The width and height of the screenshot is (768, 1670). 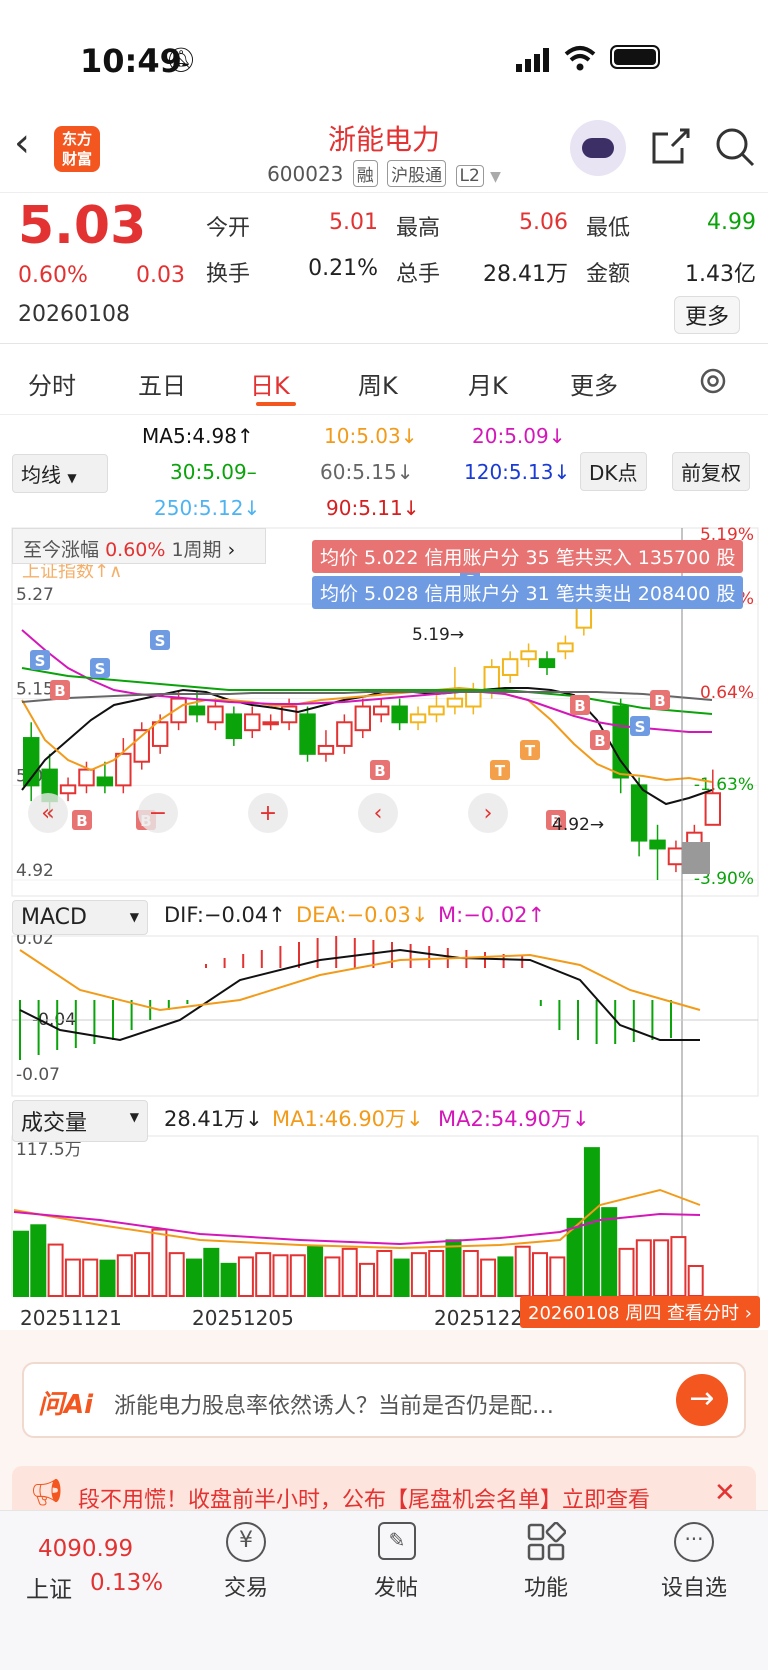 What do you see at coordinates (41, 475) in the screenshot?
I see `ma-selector-label: 均线` at bounding box center [41, 475].